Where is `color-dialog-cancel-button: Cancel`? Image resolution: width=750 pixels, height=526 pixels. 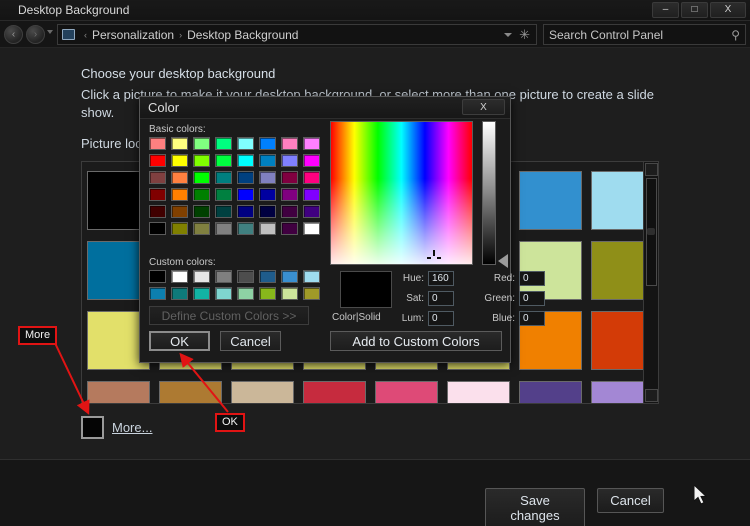
color-dialog-cancel-button: Cancel is located at coordinates (250, 341).